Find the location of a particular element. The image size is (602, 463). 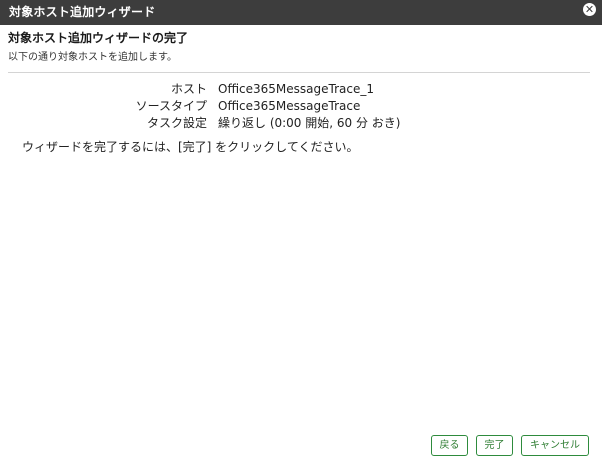

divider is located at coordinates (299, 72).